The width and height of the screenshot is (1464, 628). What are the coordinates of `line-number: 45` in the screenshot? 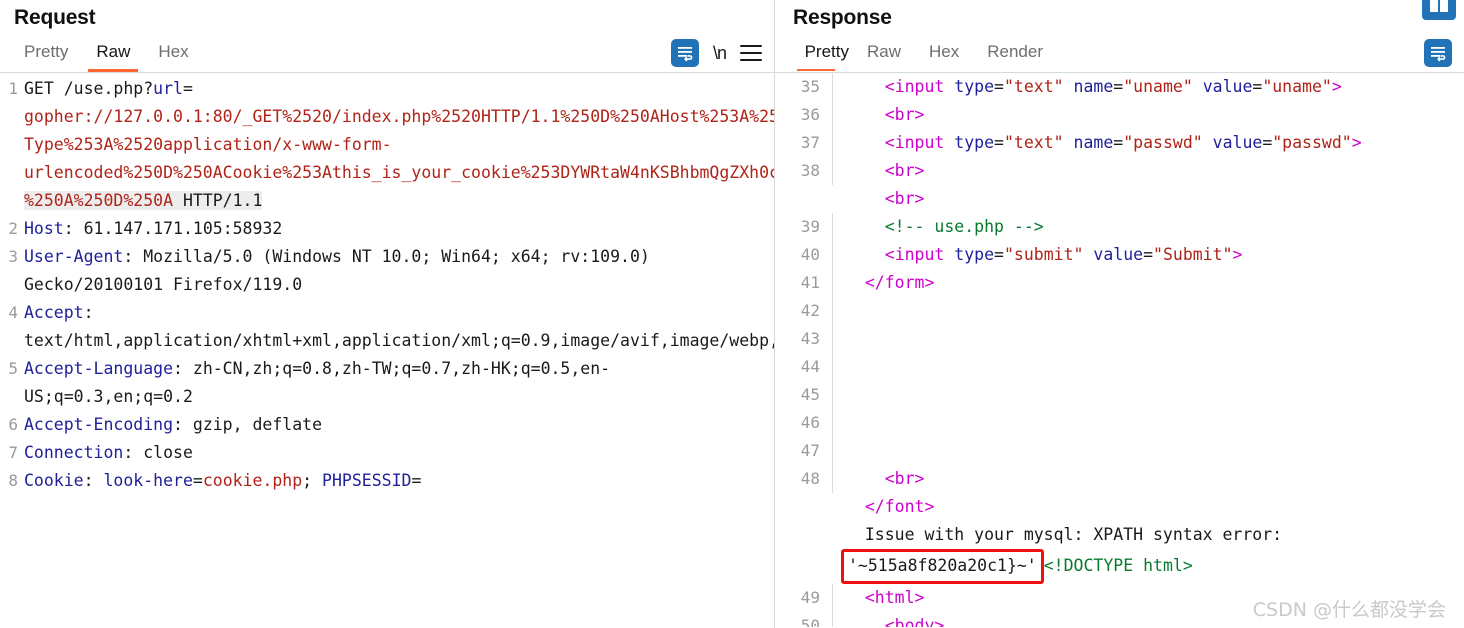 It's located at (804, 395).